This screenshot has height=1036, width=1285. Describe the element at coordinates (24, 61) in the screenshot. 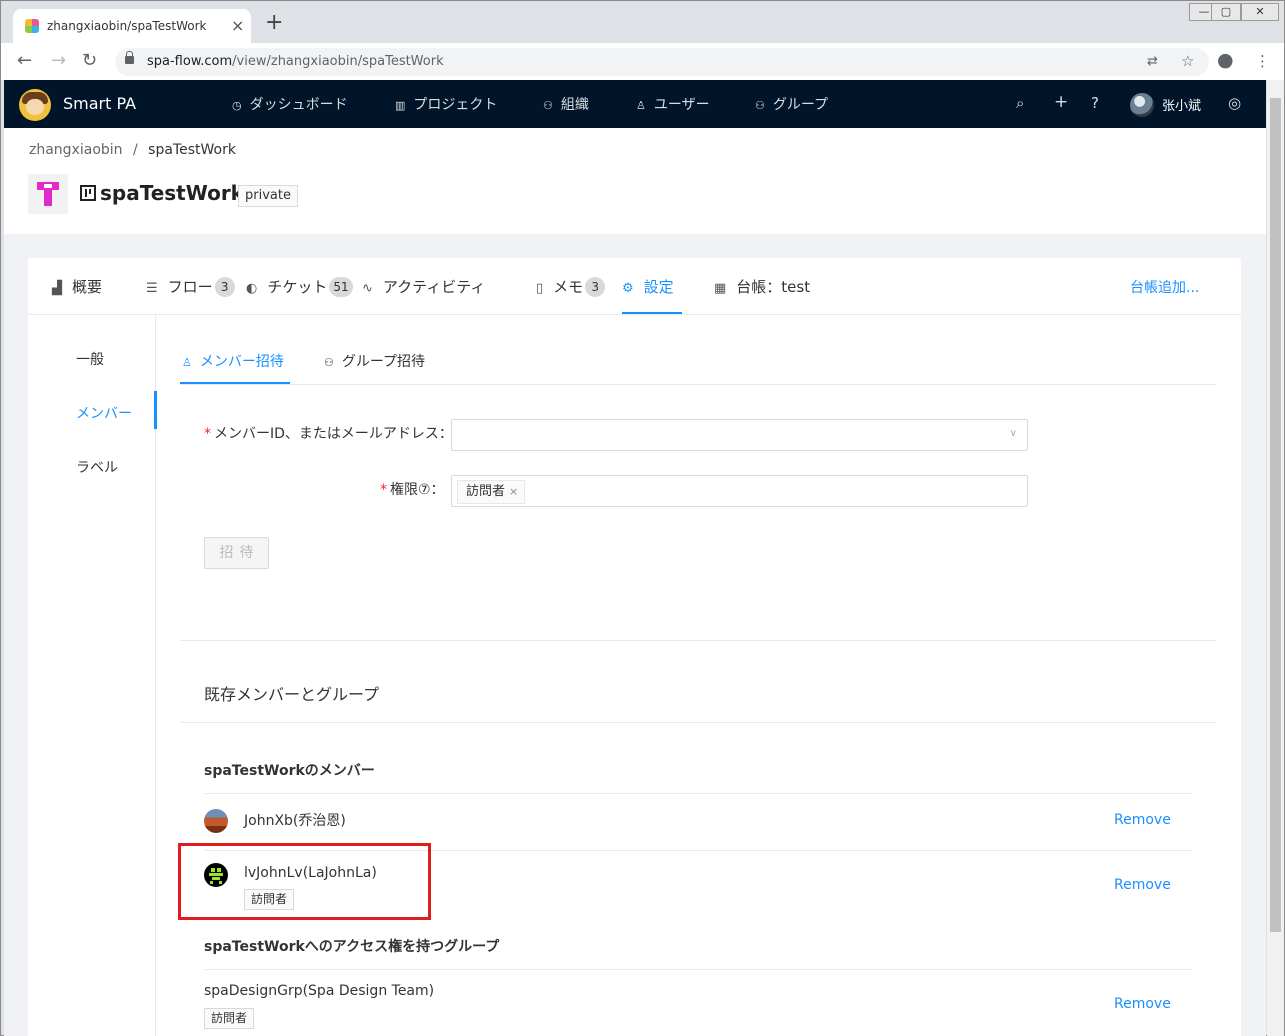

I see `back-arrow-icon: ←` at that location.